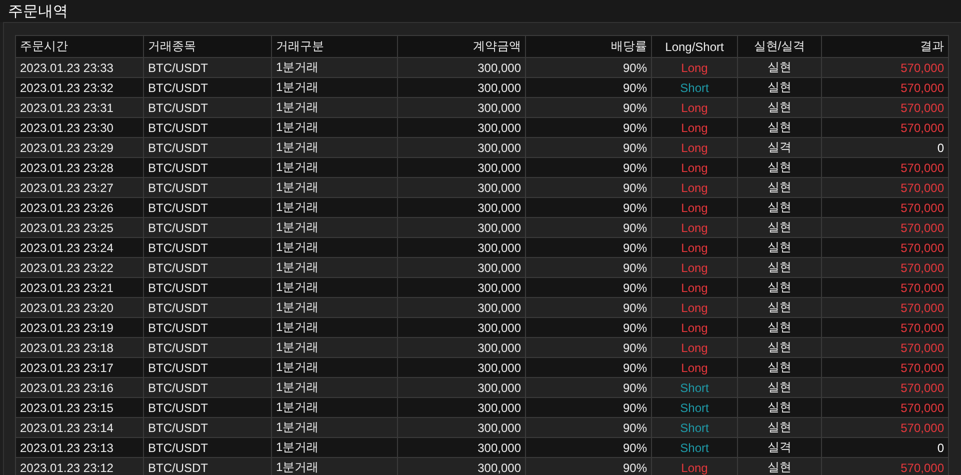  Describe the element at coordinates (80, 168) in the screenshot. I see `table-cell: 2023.01.23 23:28` at that location.